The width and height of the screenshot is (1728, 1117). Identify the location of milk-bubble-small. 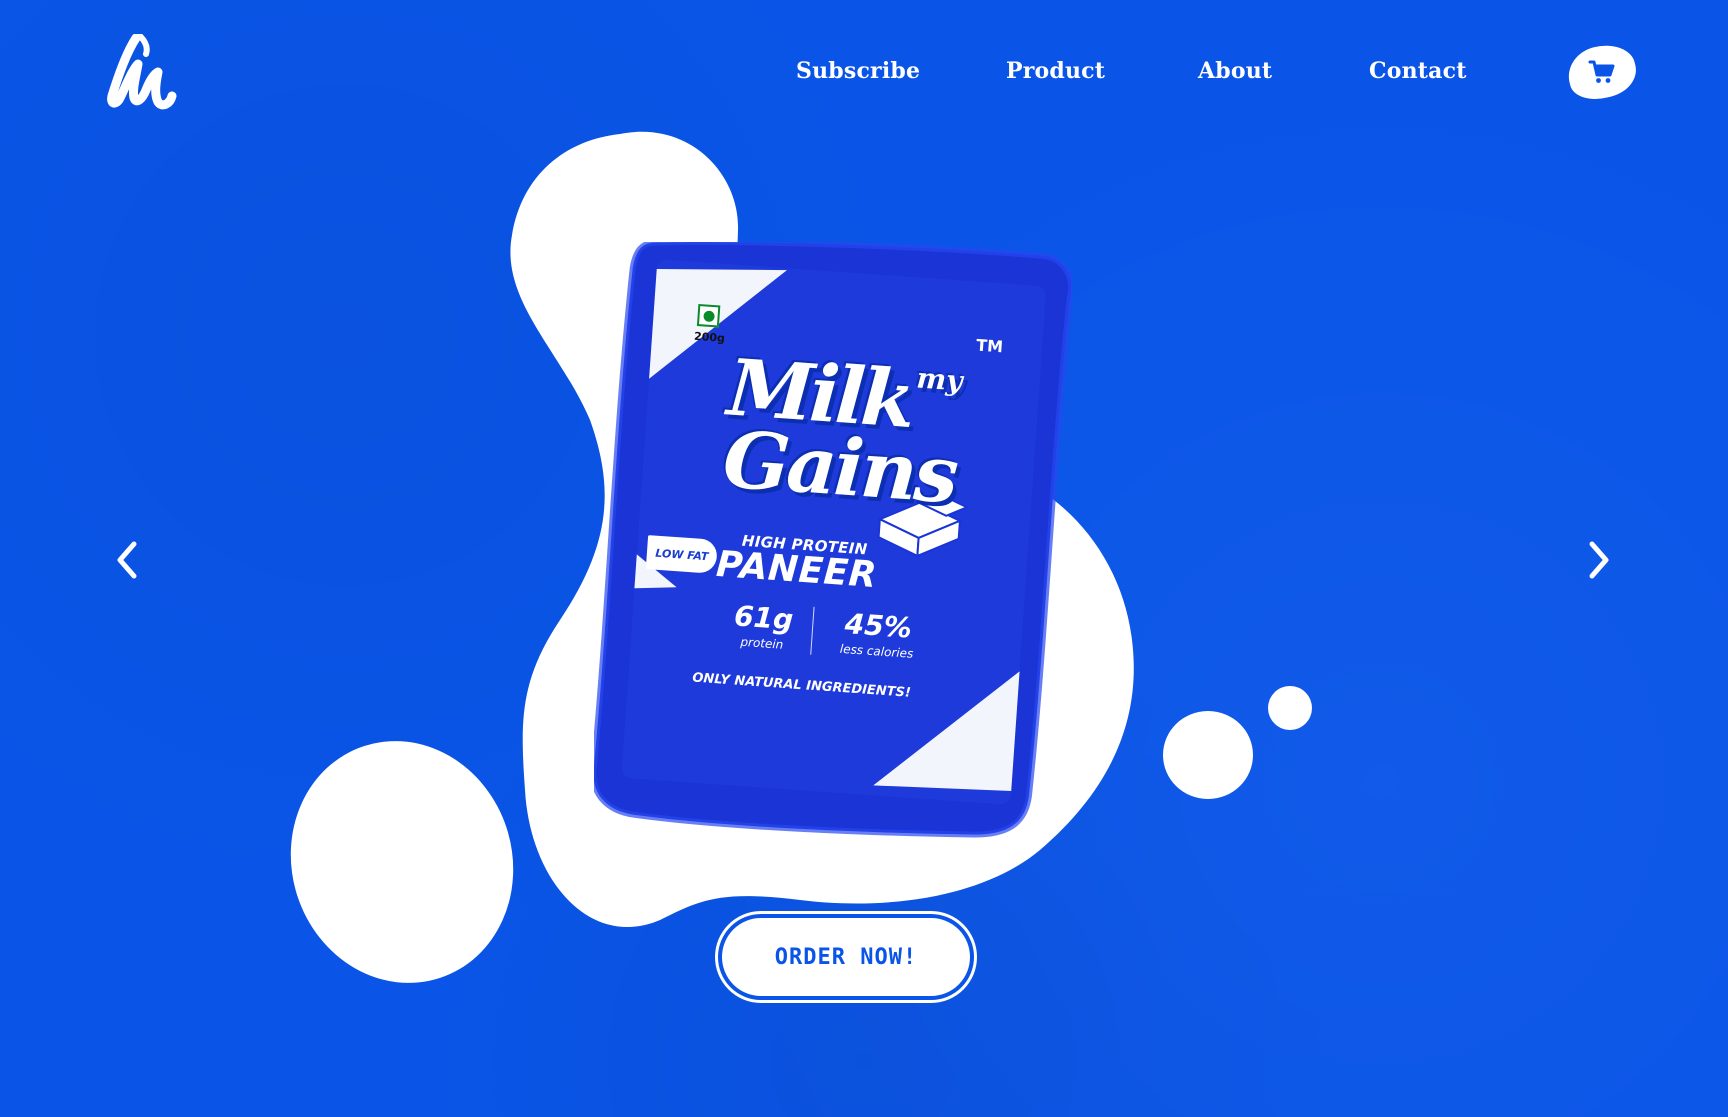
(1290, 708).